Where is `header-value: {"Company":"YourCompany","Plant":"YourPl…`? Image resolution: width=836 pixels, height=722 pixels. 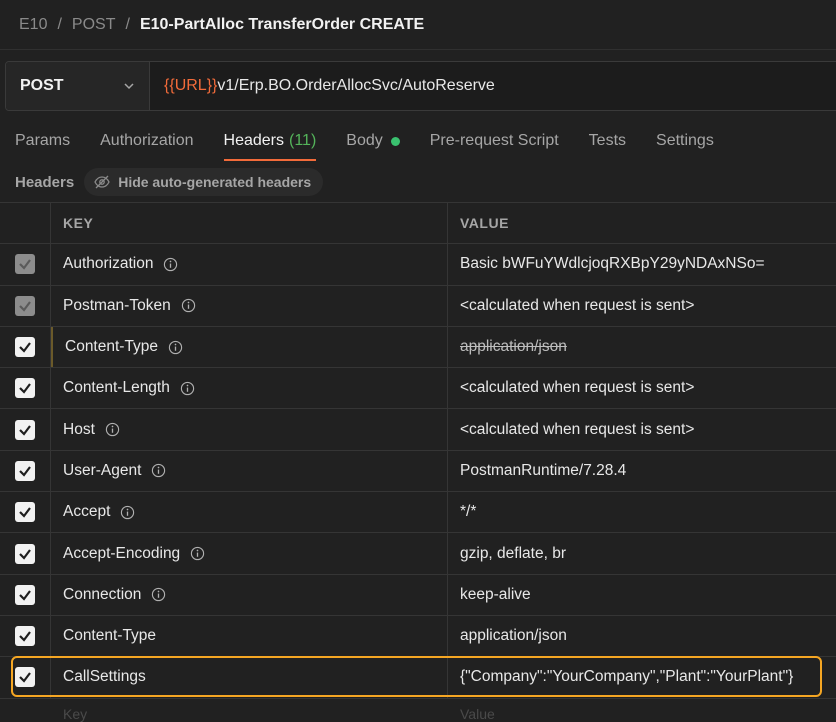 header-value: {"Company":"YourCompany","Plant":"YourPl… is located at coordinates (627, 677).